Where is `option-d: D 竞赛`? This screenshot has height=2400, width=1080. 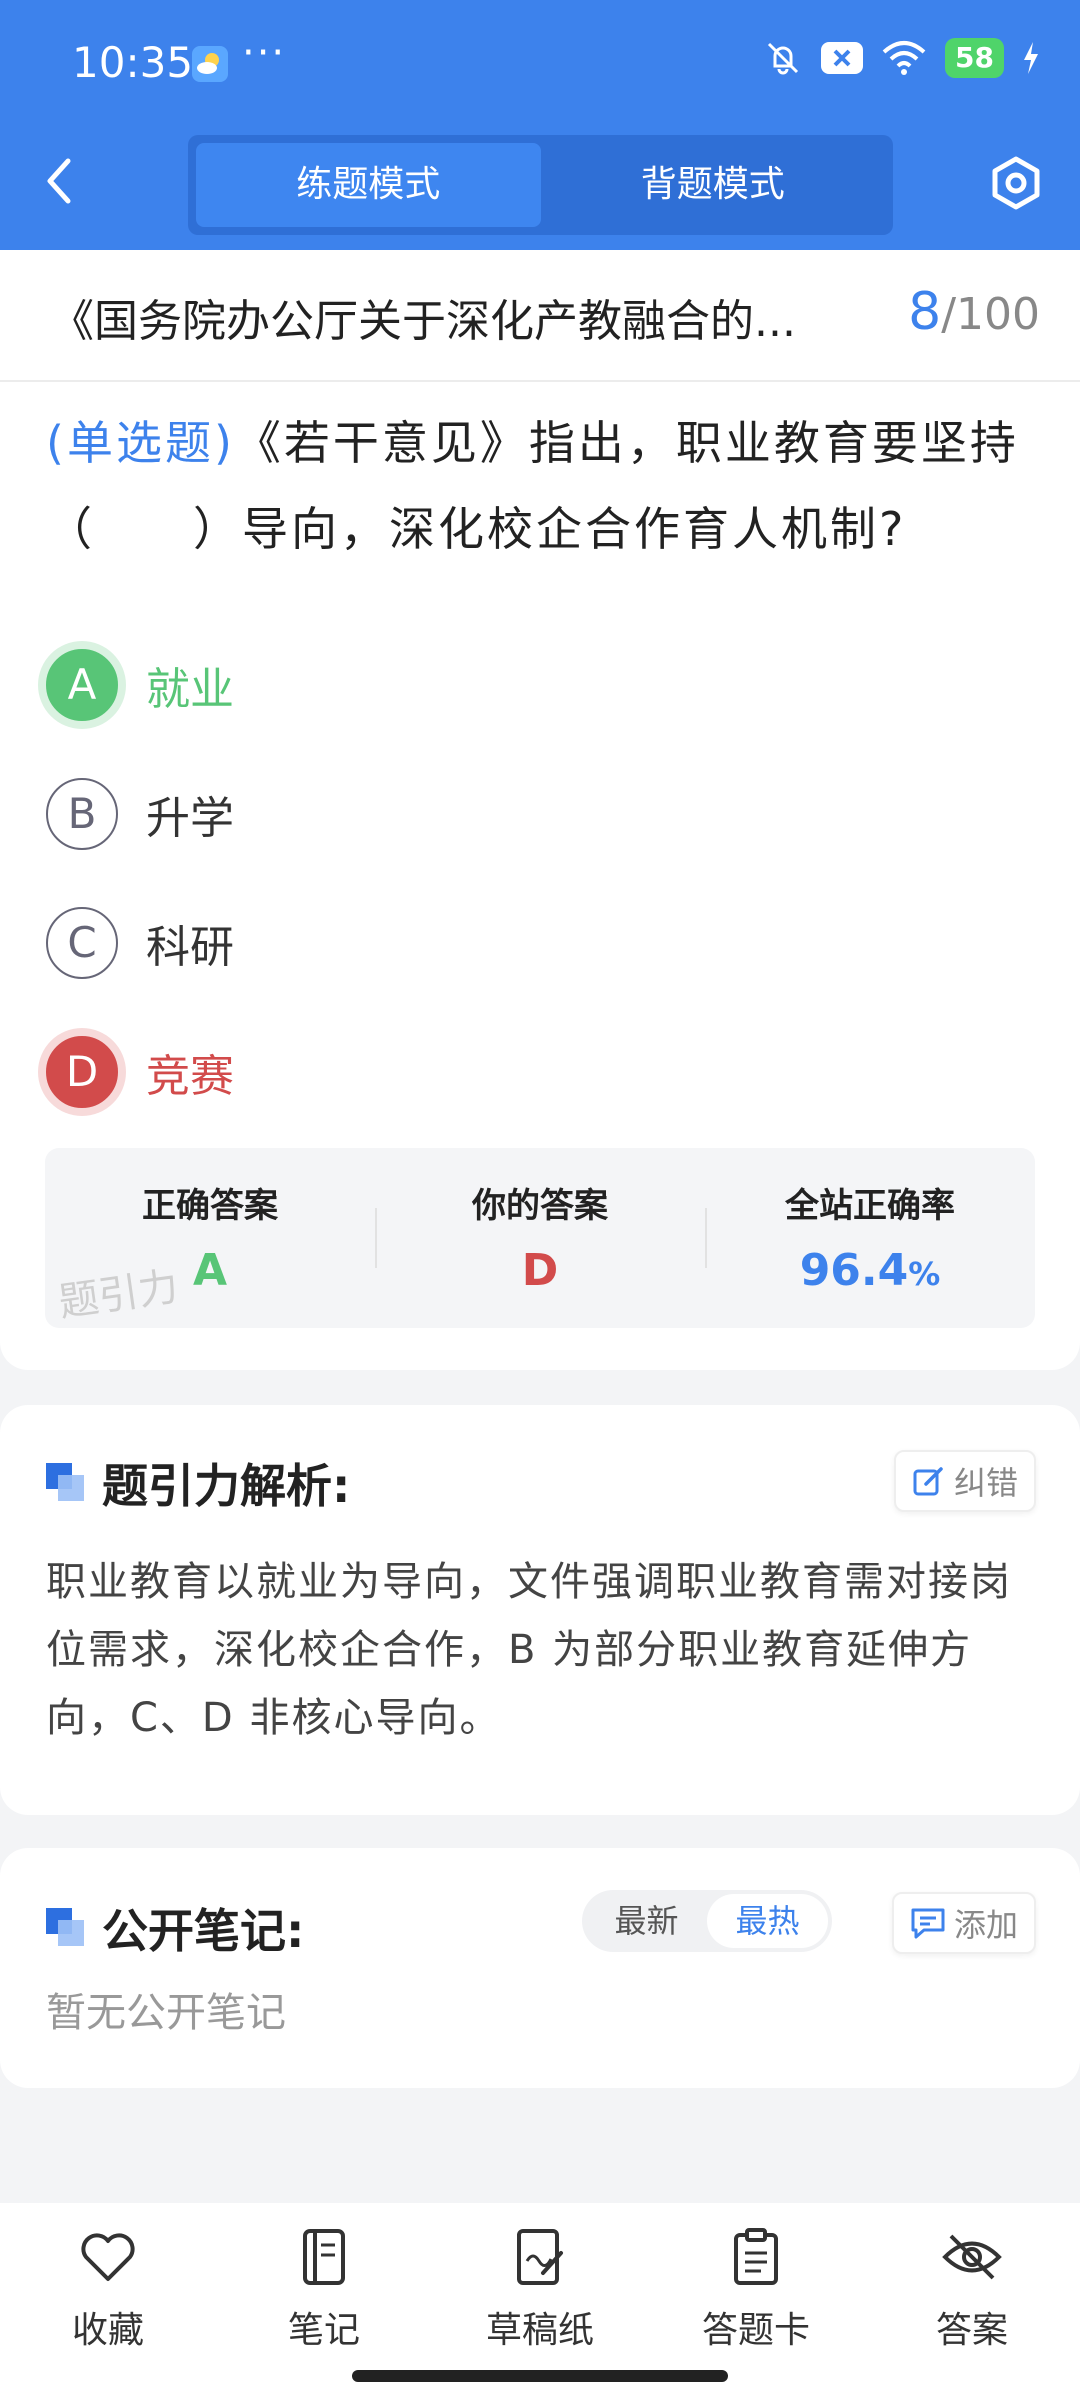
option-d: D 竞赛 is located at coordinates (540, 1071).